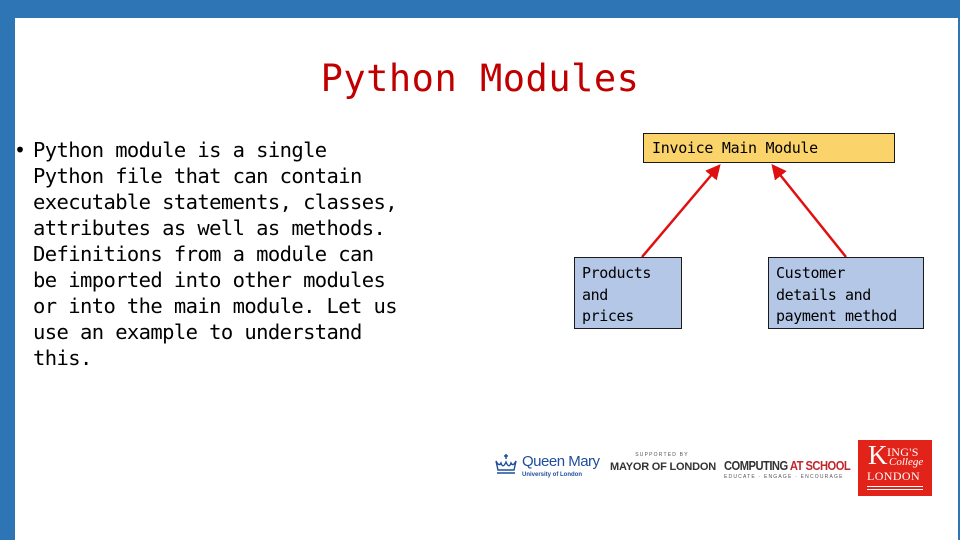  I want to click on cas-tagline: EDUCATE · ENGAGE · ENCOURAGE, so click(784, 477).